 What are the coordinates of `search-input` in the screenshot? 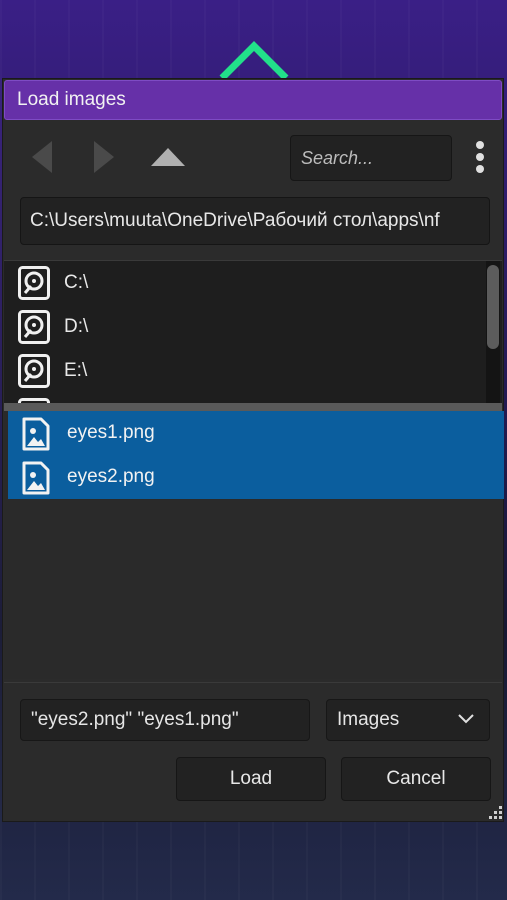 It's located at (371, 158).